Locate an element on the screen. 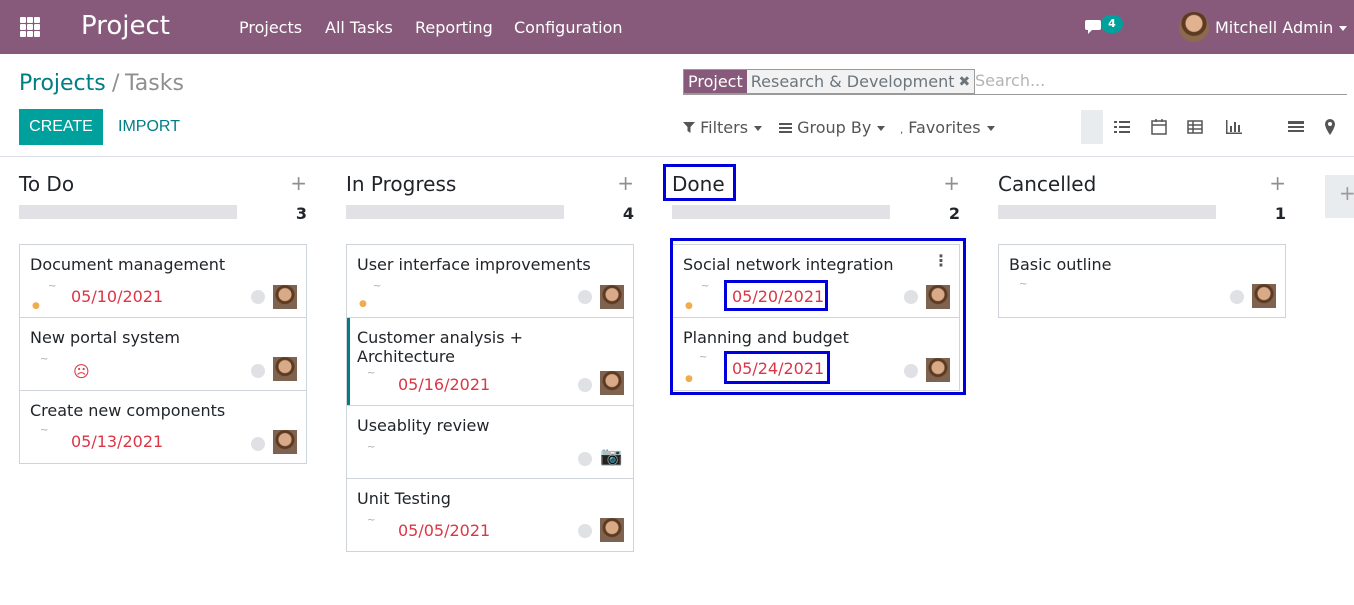 The height and width of the screenshot is (605, 1354). favorites-dropdown: , Favorites is located at coordinates (947, 127).